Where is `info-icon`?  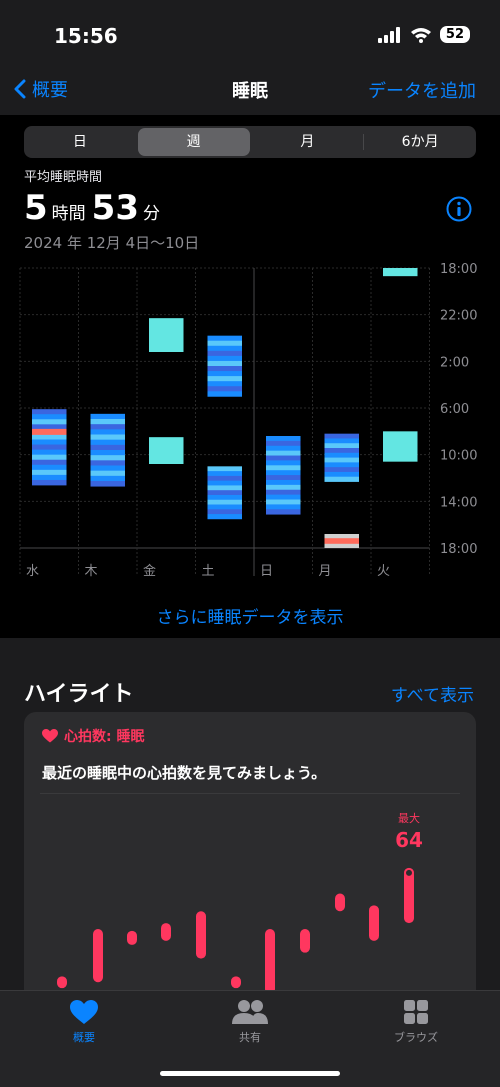 info-icon is located at coordinates (459, 209).